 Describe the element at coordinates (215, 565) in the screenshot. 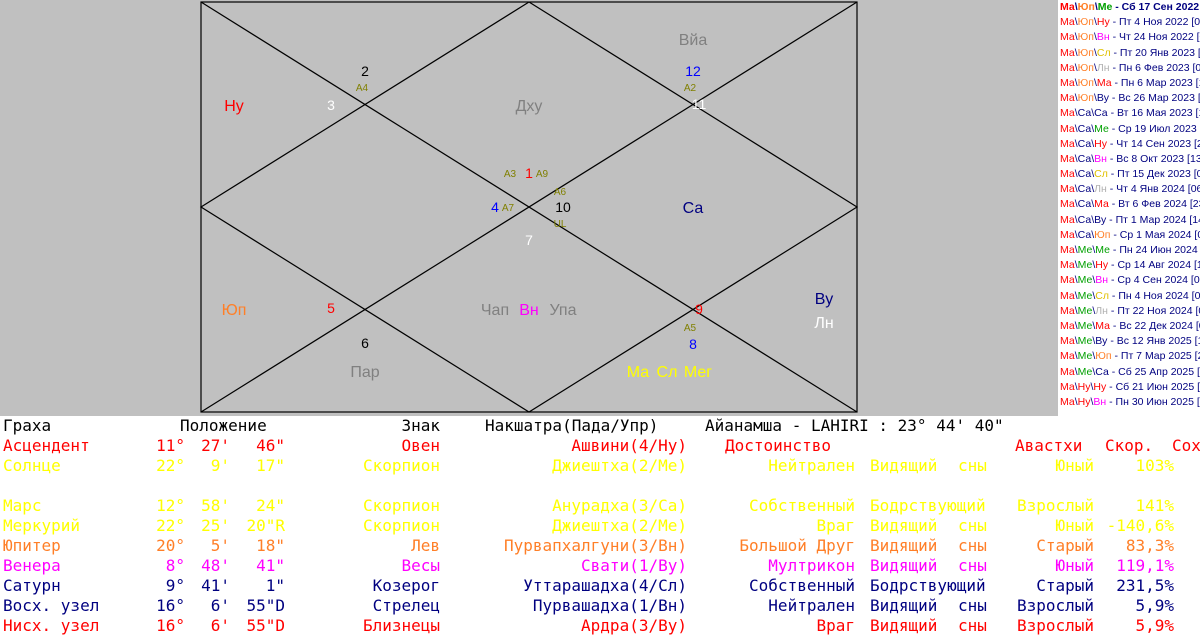

I see `cell-min: 48'` at that location.